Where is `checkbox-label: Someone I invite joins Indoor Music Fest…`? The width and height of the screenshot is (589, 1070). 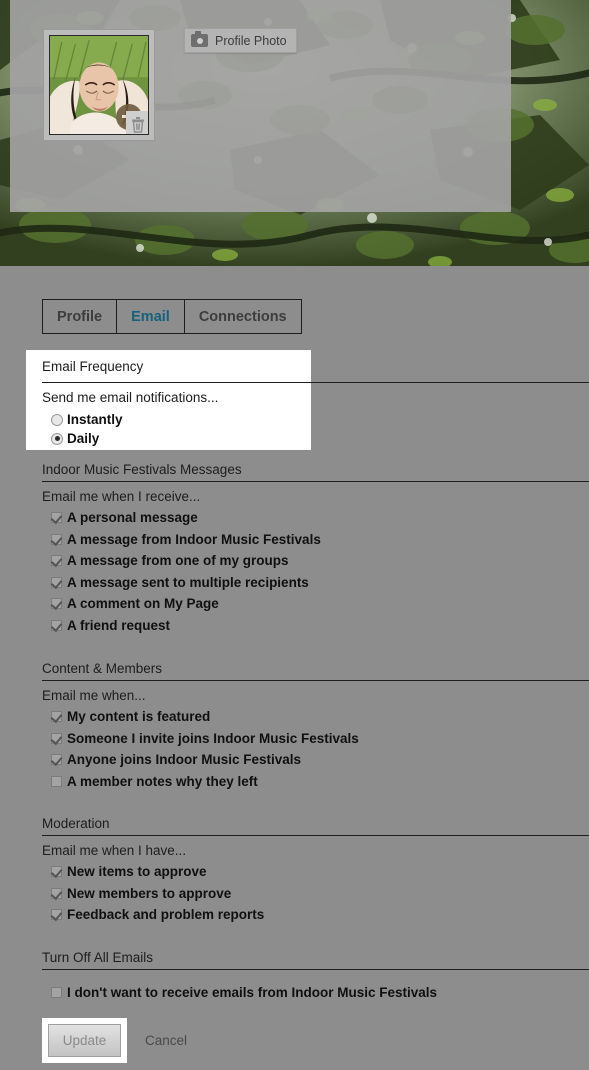 checkbox-label: Someone I invite joins Indoor Music Fest… is located at coordinates (213, 738).